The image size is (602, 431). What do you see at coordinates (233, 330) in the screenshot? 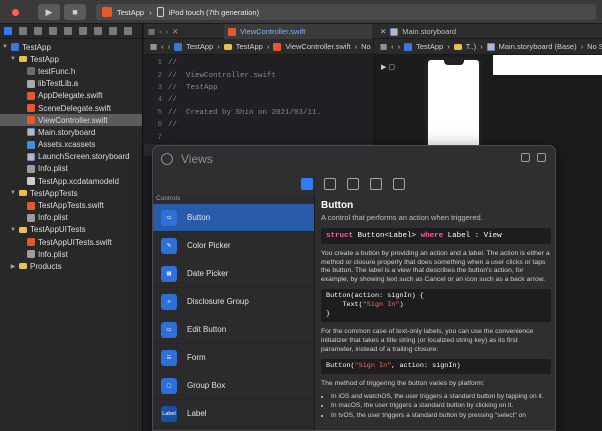
I see `library-item-edit-button: ▭ Edit Button` at bounding box center [233, 330].